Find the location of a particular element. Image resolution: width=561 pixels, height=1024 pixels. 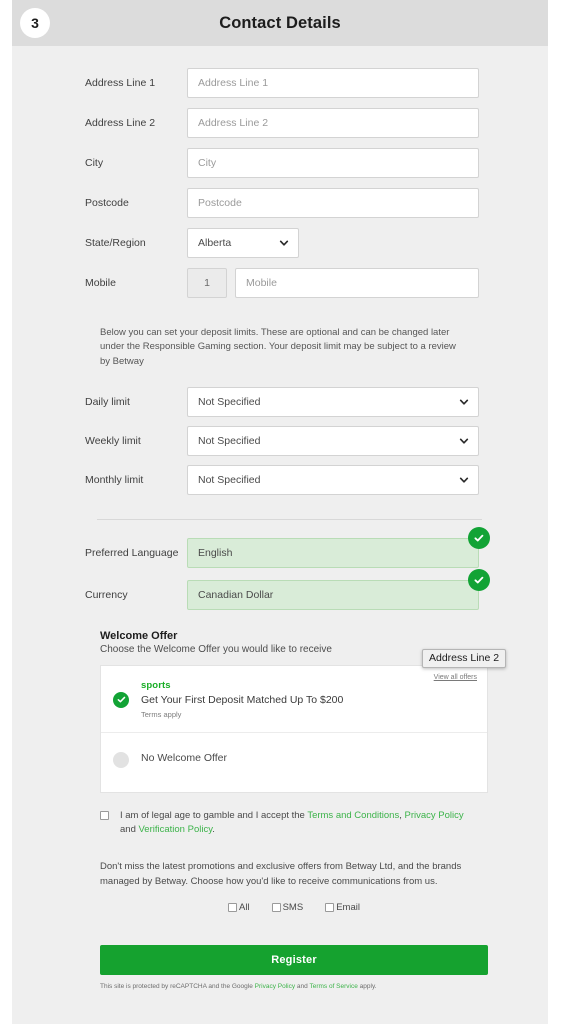

page-title: Contact Details is located at coordinates (280, 23).